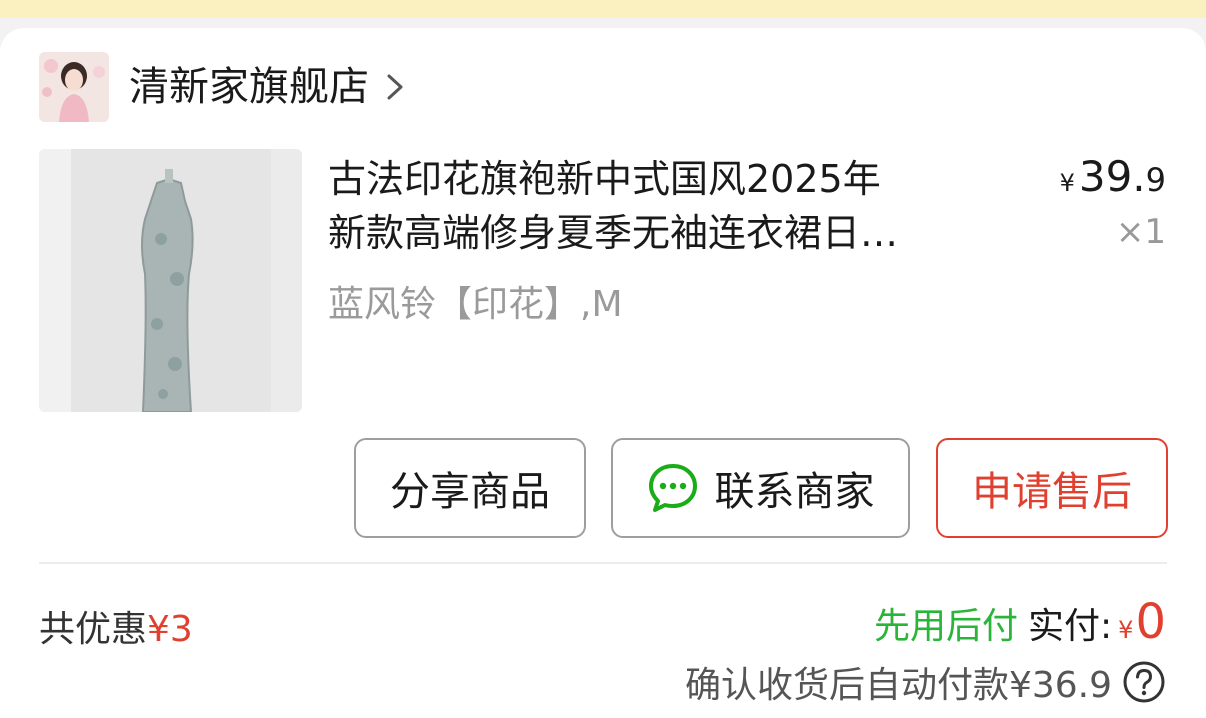 This screenshot has height=718, width=1206. I want to click on contact-merchant-button: 联系商家, so click(760, 488).